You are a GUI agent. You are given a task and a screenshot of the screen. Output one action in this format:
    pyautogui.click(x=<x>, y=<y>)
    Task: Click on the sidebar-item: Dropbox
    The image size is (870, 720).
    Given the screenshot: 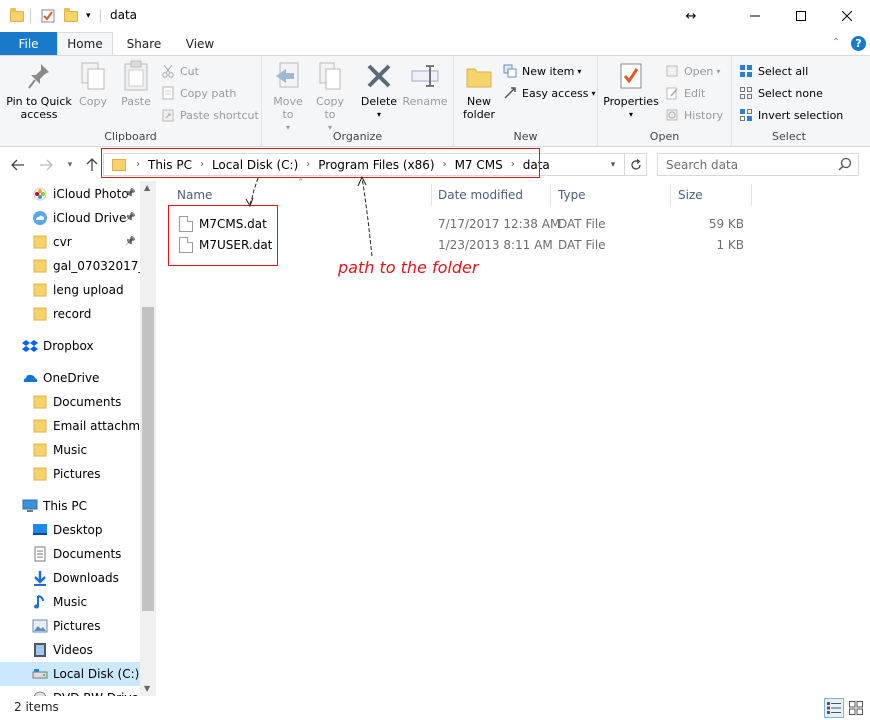 What is the action you would take?
    pyautogui.click(x=70, y=346)
    